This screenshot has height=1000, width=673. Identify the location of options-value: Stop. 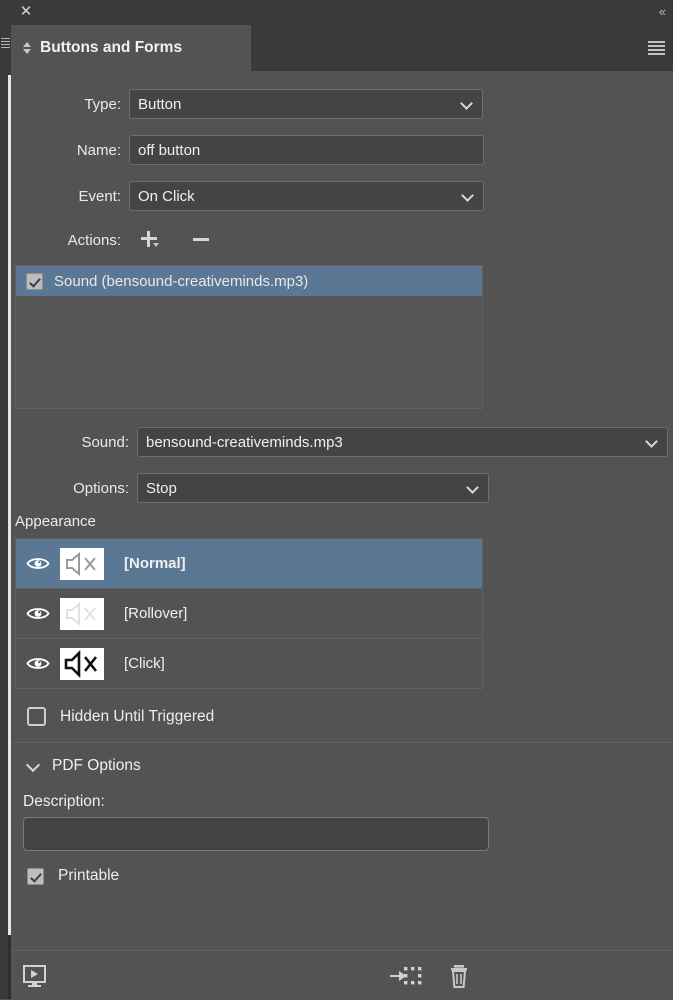
(161, 488).